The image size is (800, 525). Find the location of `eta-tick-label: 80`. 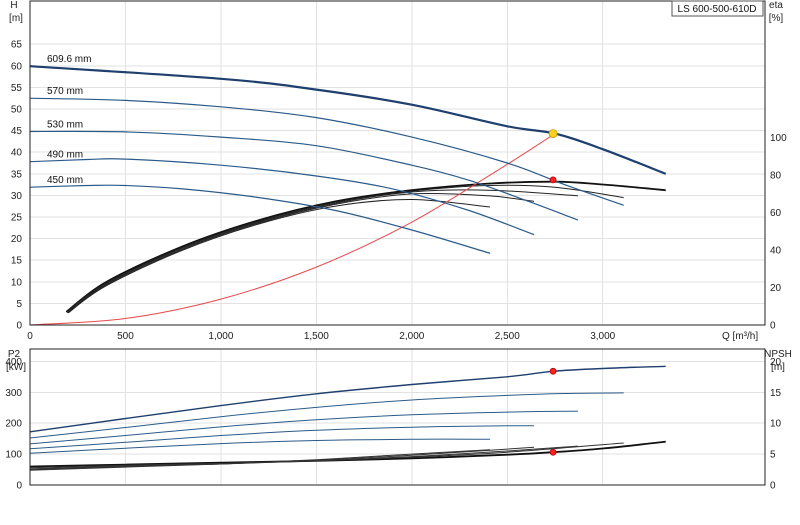

eta-tick-label: 80 is located at coordinates (776, 176).